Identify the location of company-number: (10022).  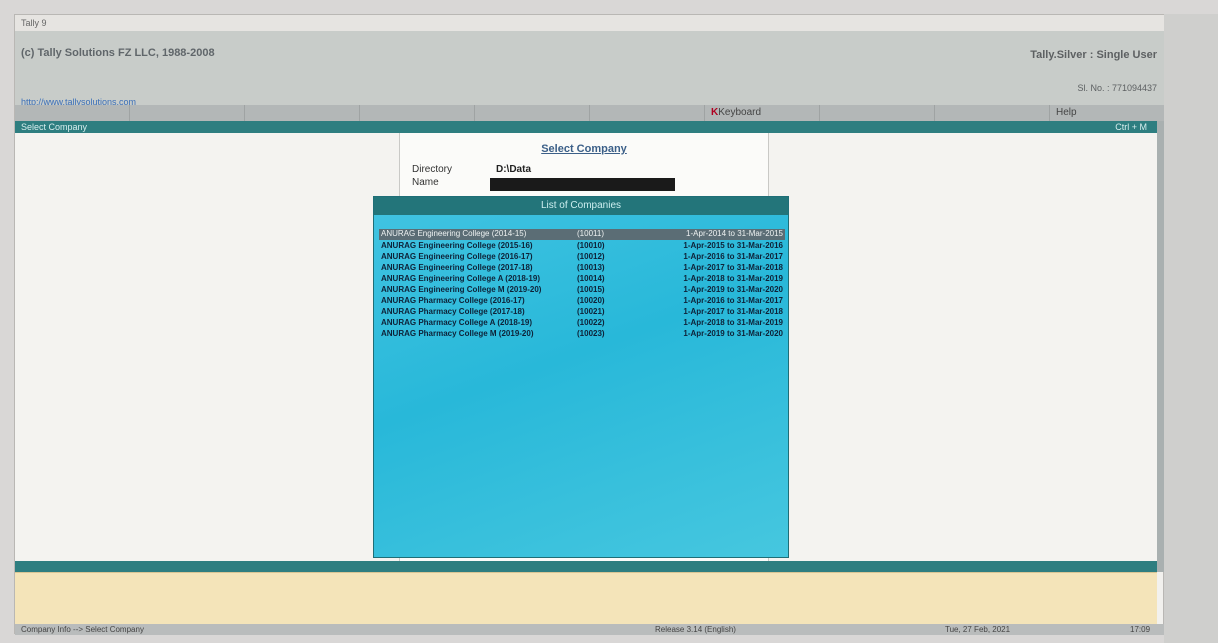
(591, 322).